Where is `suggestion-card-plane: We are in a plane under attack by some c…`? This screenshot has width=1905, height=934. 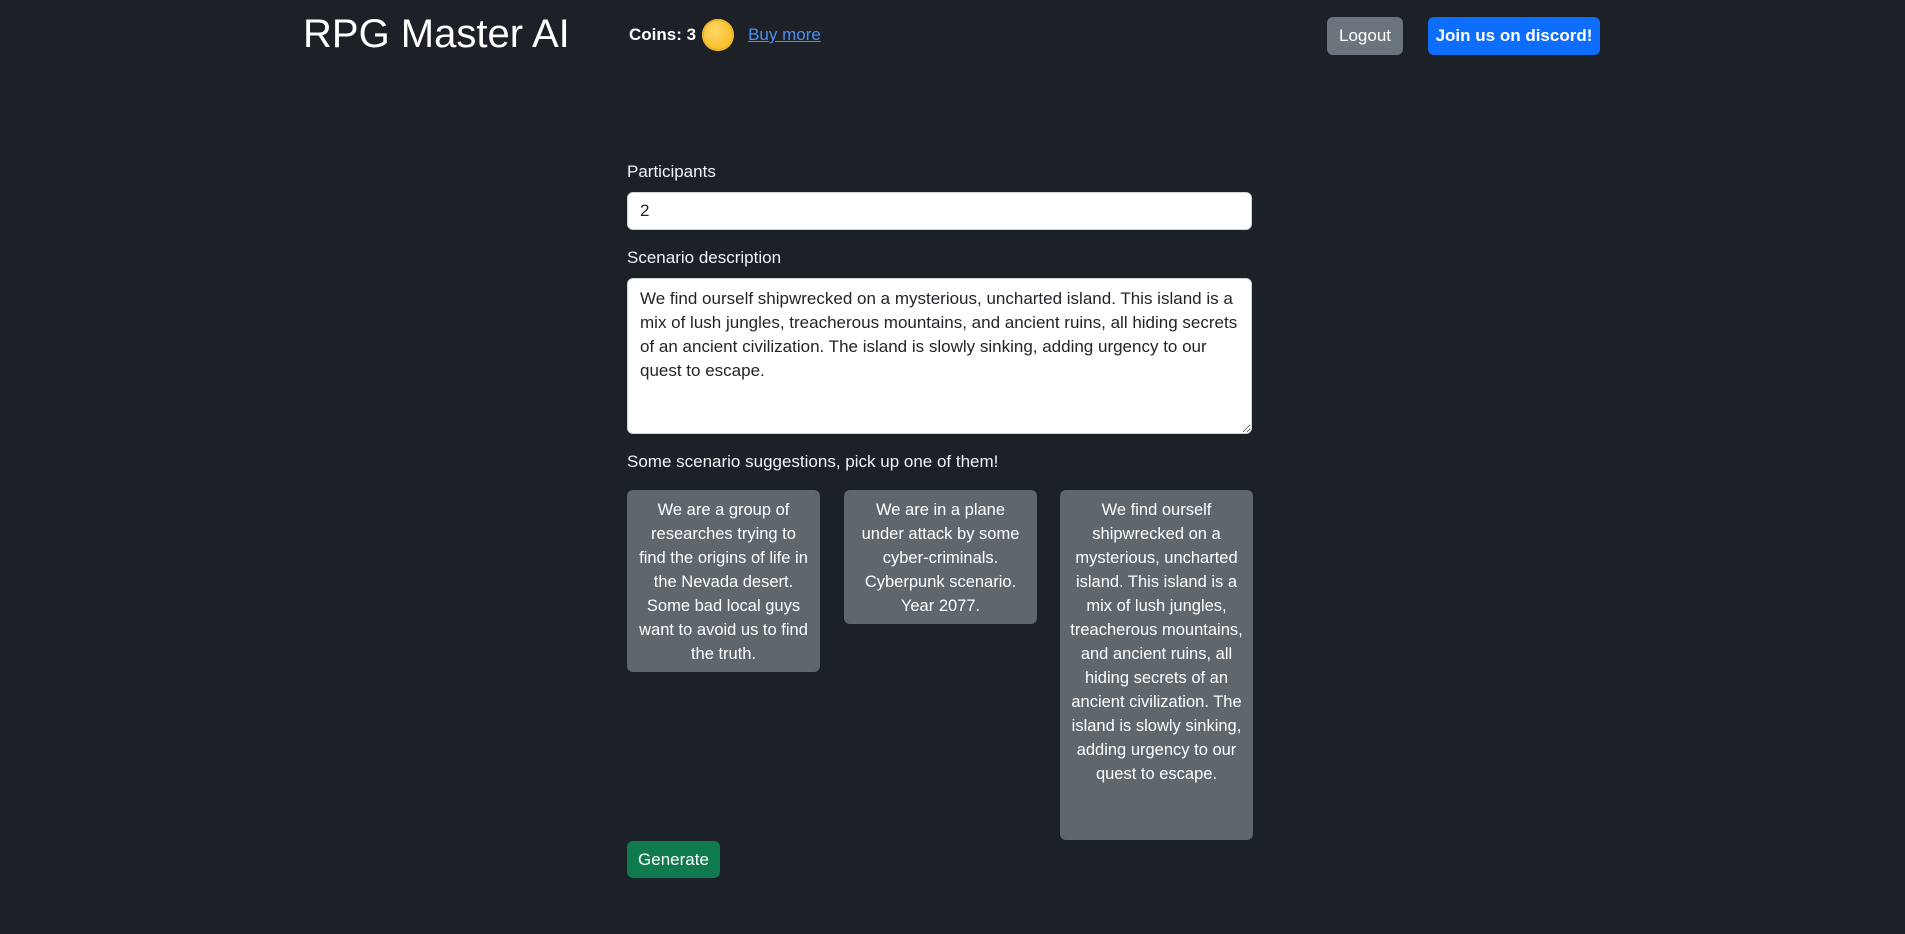 suggestion-card-plane: We are in a plane under attack by some c… is located at coordinates (940, 557).